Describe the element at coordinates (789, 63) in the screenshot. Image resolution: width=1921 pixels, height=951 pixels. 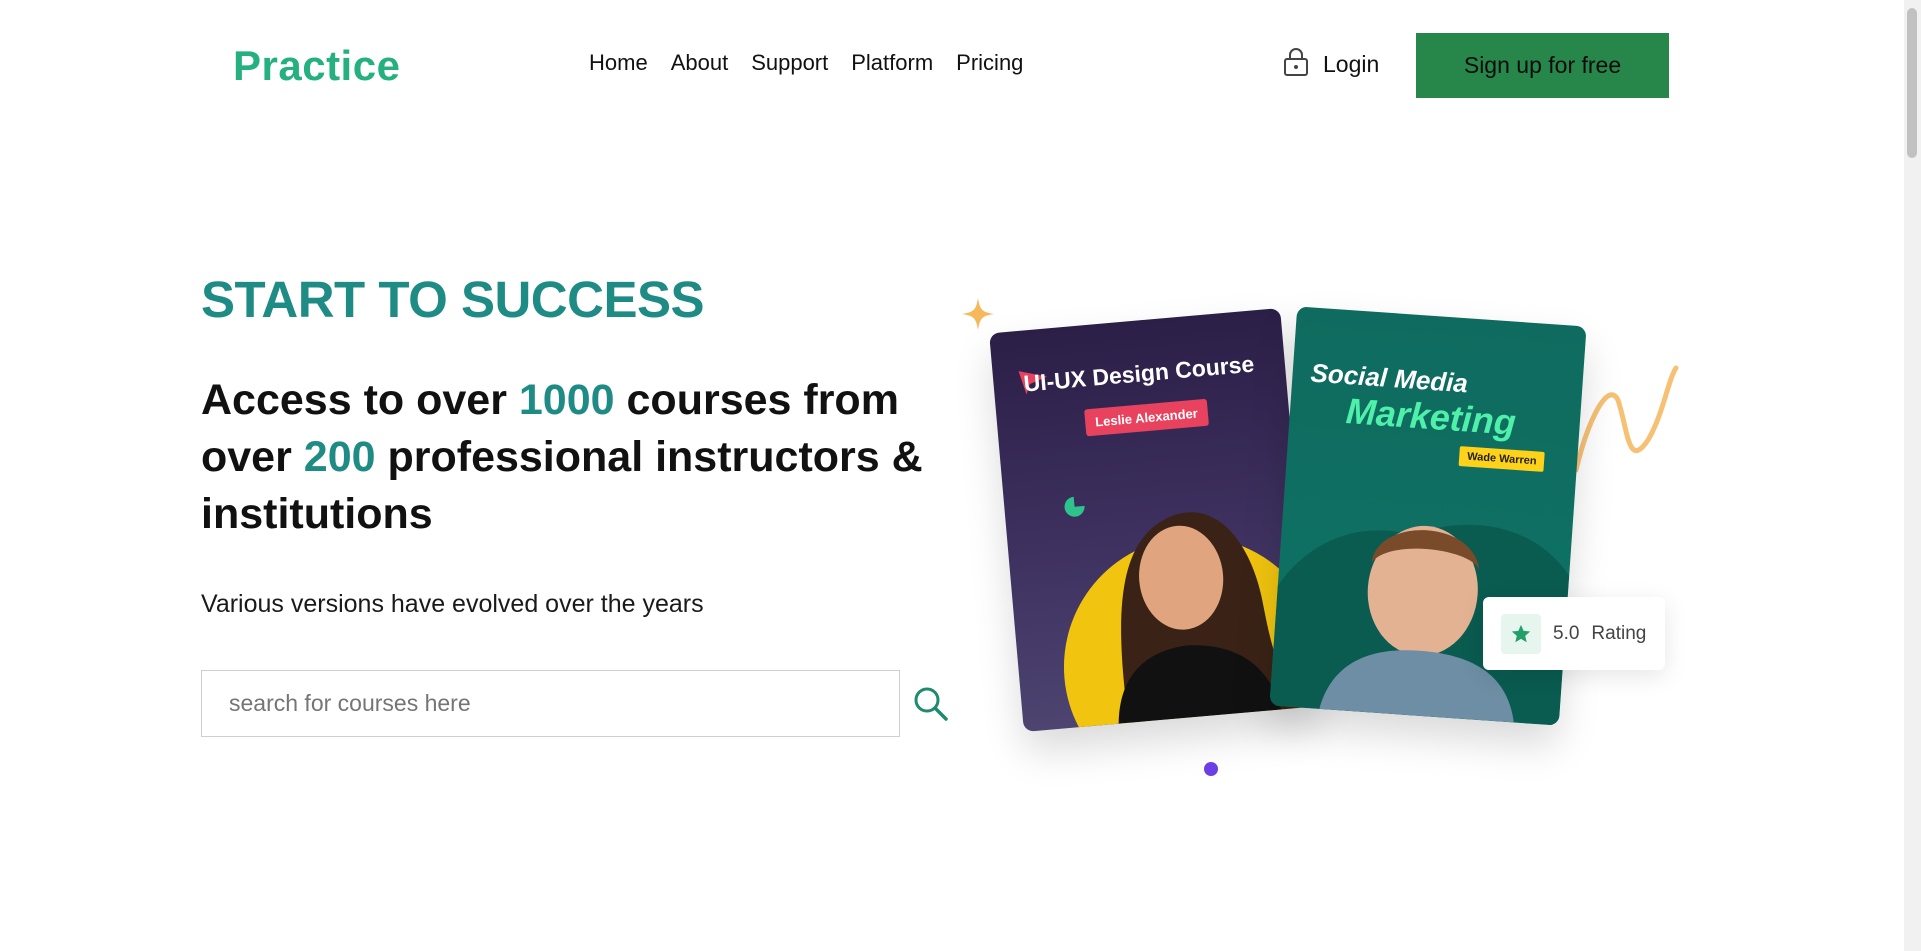
I see `nav-support: Support` at that location.